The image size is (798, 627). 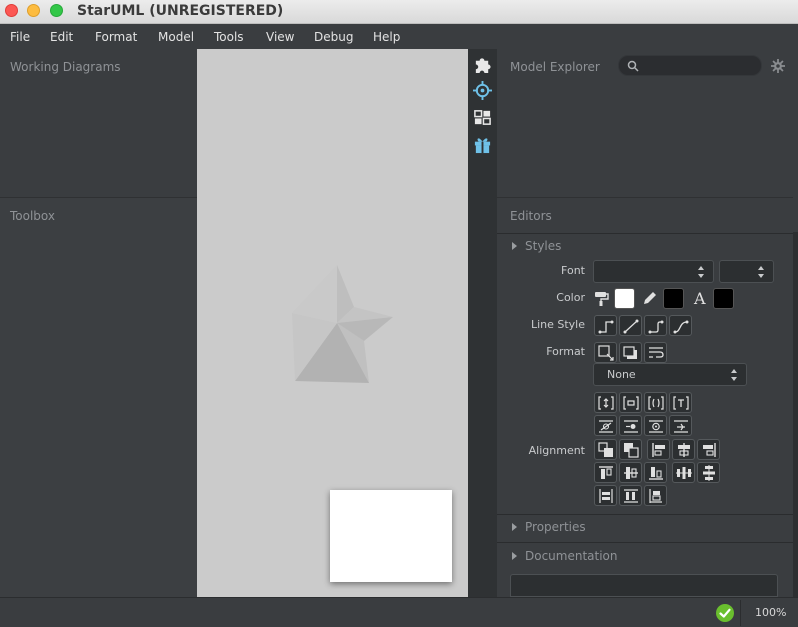 What do you see at coordinates (700, 298) in the screenshot?
I see `text-color-icon: A` at bounding box center [700, 298].